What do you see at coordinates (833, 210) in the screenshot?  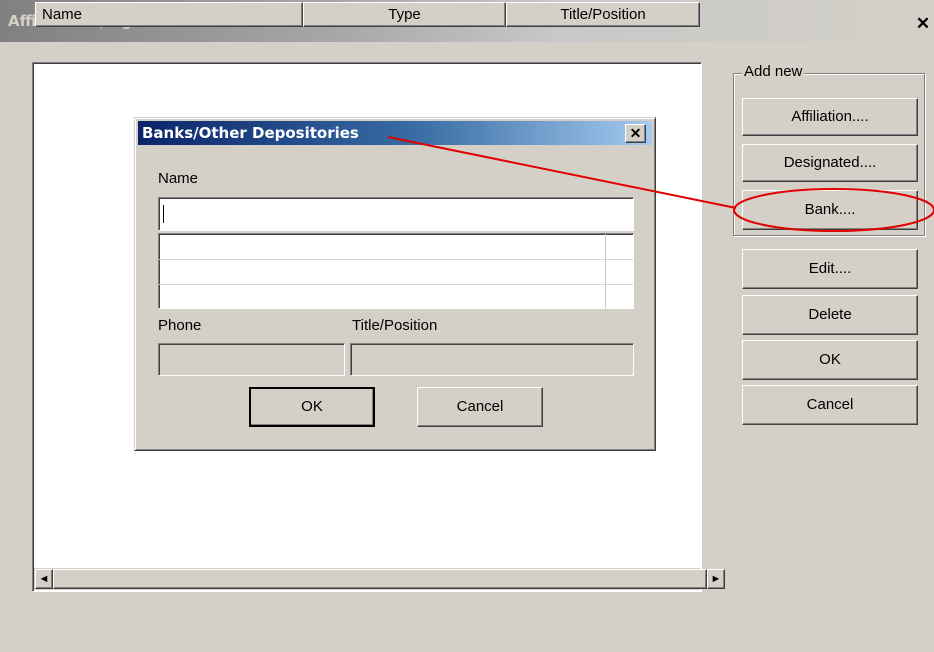 I see `annotation-highlight-ellipse` at bounding box center [833, 210].